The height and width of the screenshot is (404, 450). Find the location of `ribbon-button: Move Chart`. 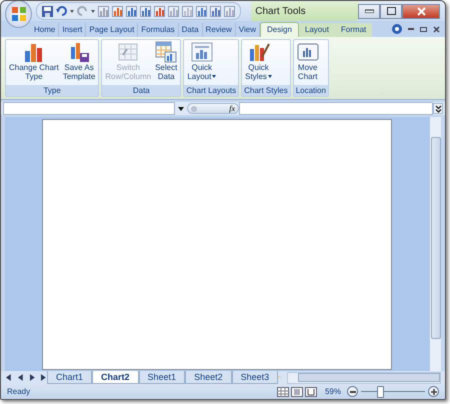

ribbon-button: Move Chart is located at coordinates (308, 62).